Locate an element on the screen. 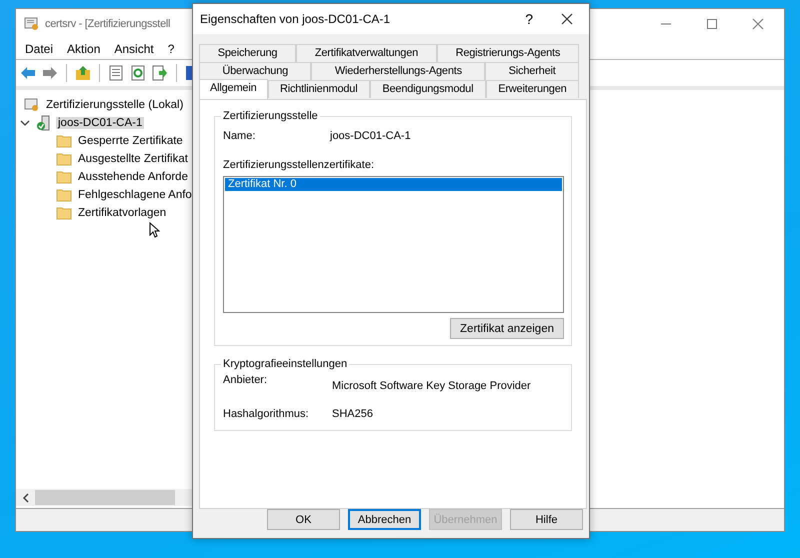 Image resolution: width=800 pixels, height=558 pixels. list-label: Zertifizierungsstellenzertifikate: is located at coordinates (299, 165).